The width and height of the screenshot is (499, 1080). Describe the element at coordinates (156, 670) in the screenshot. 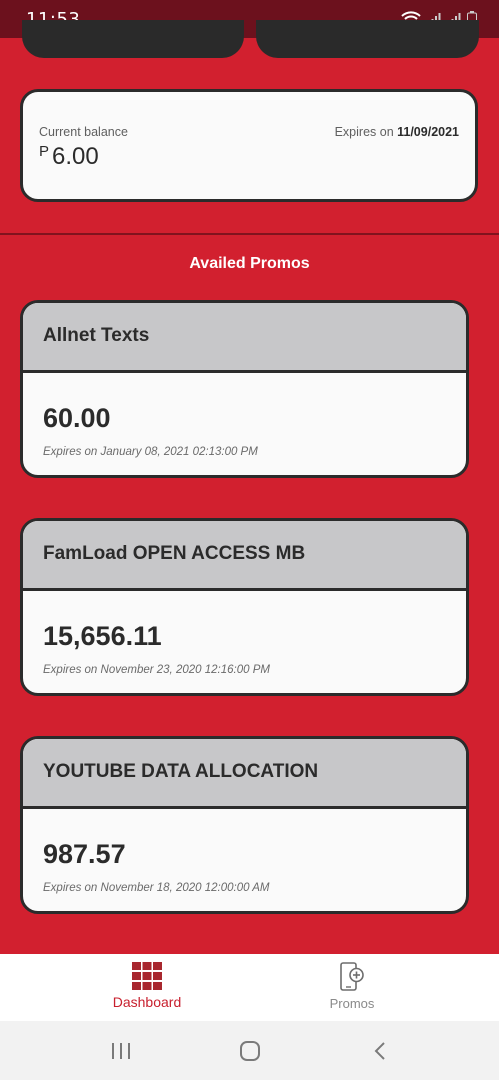

I see `promo-expiry: Expires on November 23, 2020 12:16:00 PM` at that location.